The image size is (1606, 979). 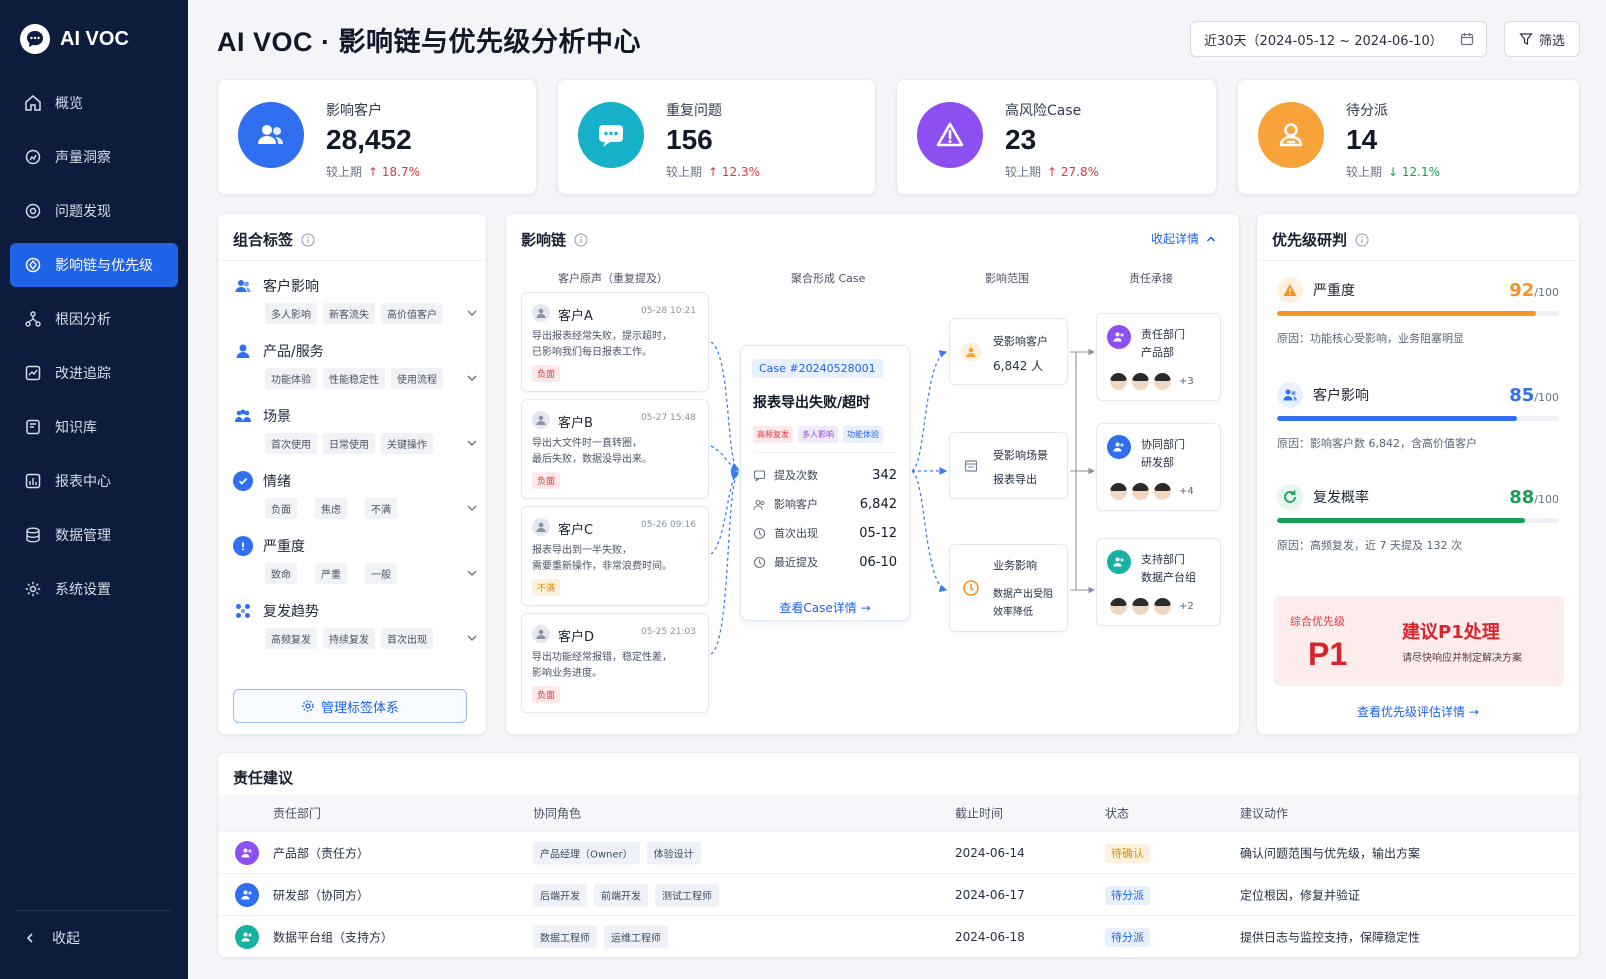 I want to click on nav-label: 根因分析, so click(x=83, y=320).